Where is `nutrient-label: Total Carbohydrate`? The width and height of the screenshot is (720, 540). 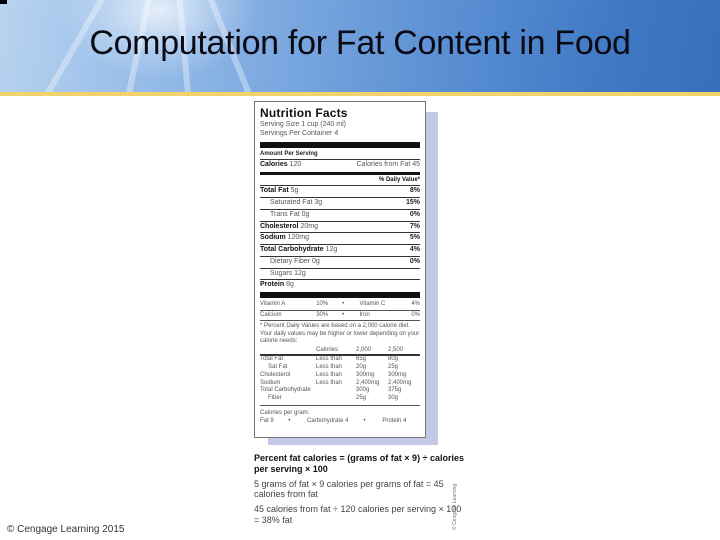 nutrient-label: Total Carbohydrate is located at coordinates (292, 249).